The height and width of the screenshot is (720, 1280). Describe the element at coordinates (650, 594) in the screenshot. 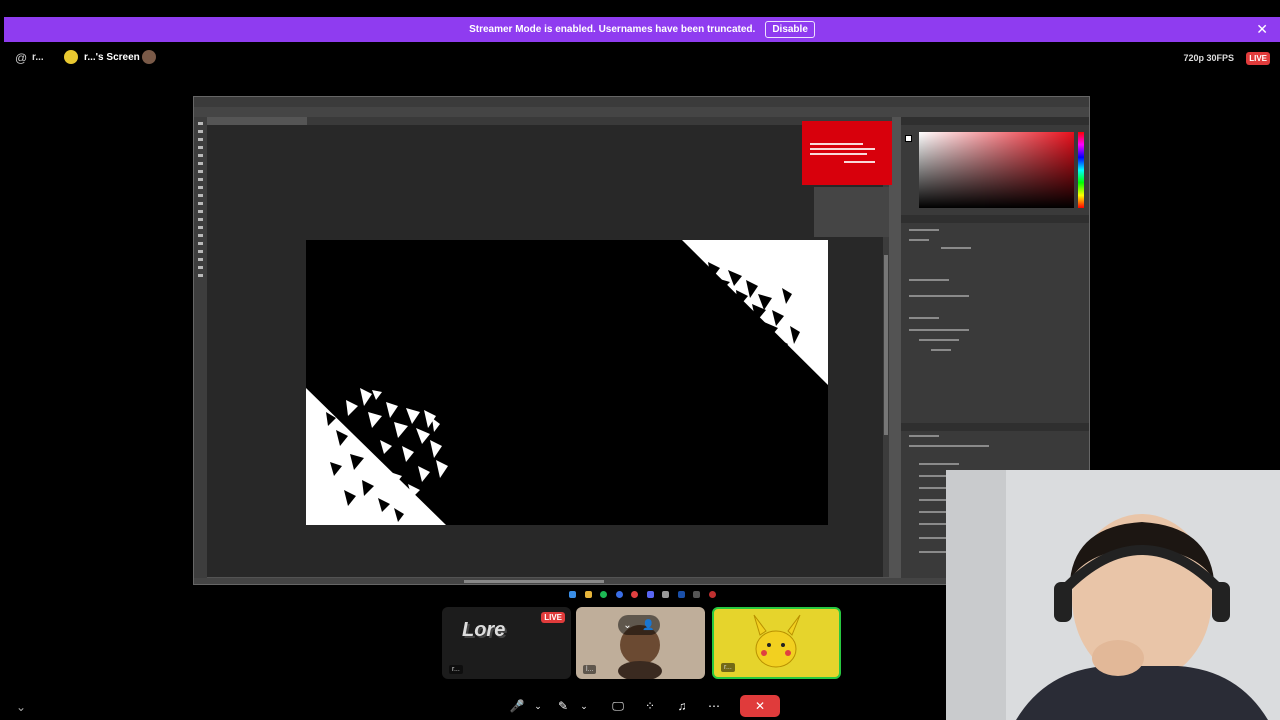

I see `discord-icon` at that location.